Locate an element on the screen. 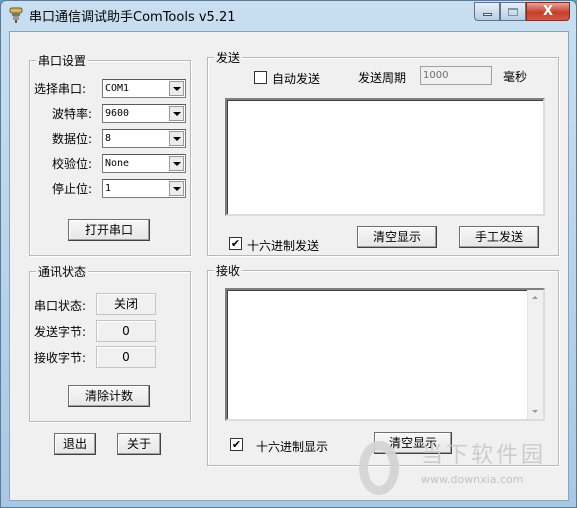 The height and width of the screenshot is (508, 577). clear-send-button: 清空显示 is located at coordinates (397, 237).